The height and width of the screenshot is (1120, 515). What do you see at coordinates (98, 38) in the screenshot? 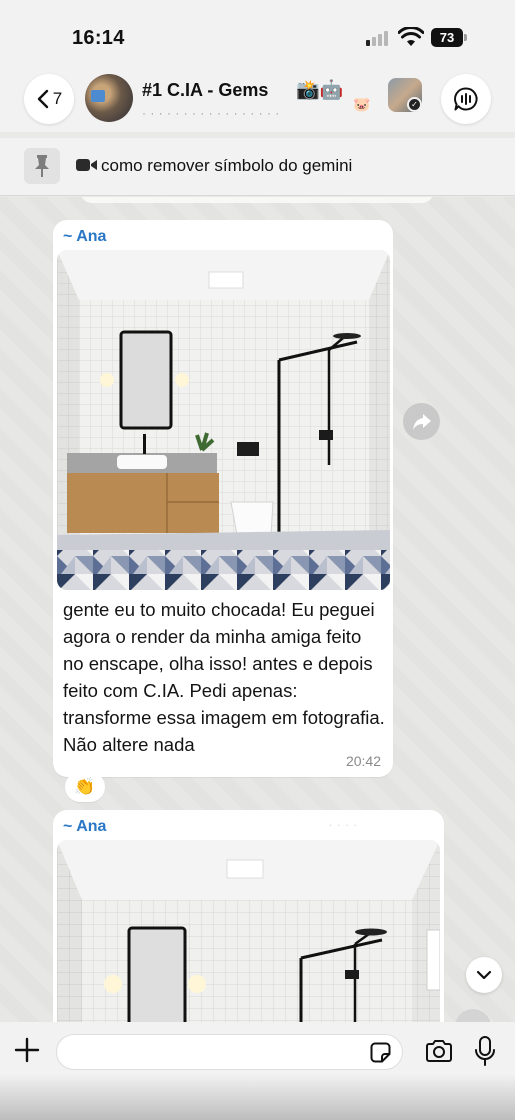
I see `status-time: 16:14` at bounding box center [98, 38].